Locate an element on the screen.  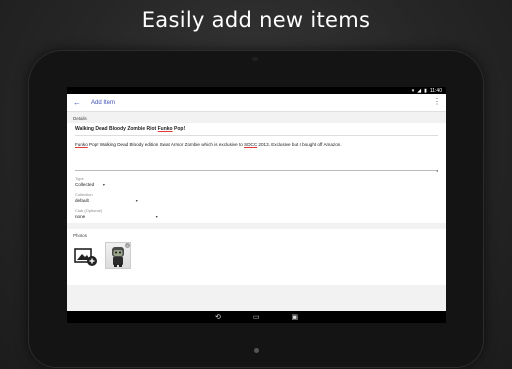
nav-recents-icon: ▣ is located at coordinates (294, 317).